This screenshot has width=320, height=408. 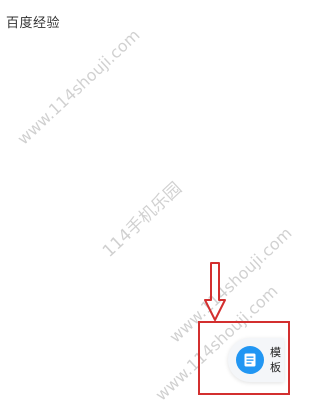 What do you see at coordinates (142, 220) in the screenshot?
I see `watermark-text: 114手机乐园` at bounding box center [142, 220].